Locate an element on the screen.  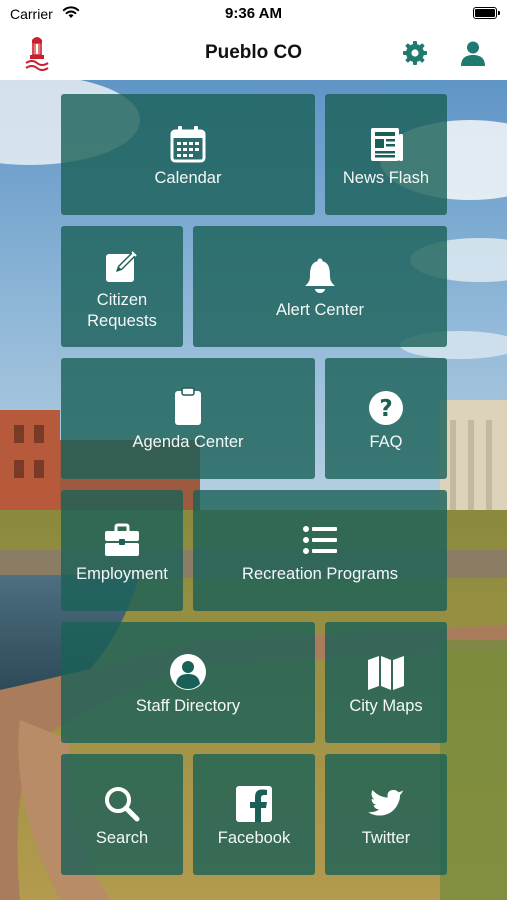
agenda-center-tile: Agenda Center is located at coordinates (188, 418).